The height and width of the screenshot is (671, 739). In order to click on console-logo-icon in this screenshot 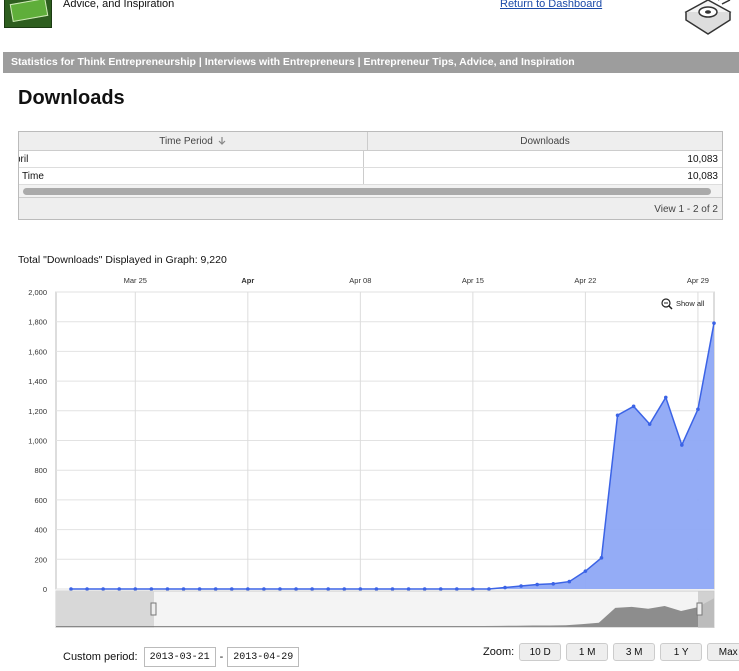, I will do `click(708, 17)`.